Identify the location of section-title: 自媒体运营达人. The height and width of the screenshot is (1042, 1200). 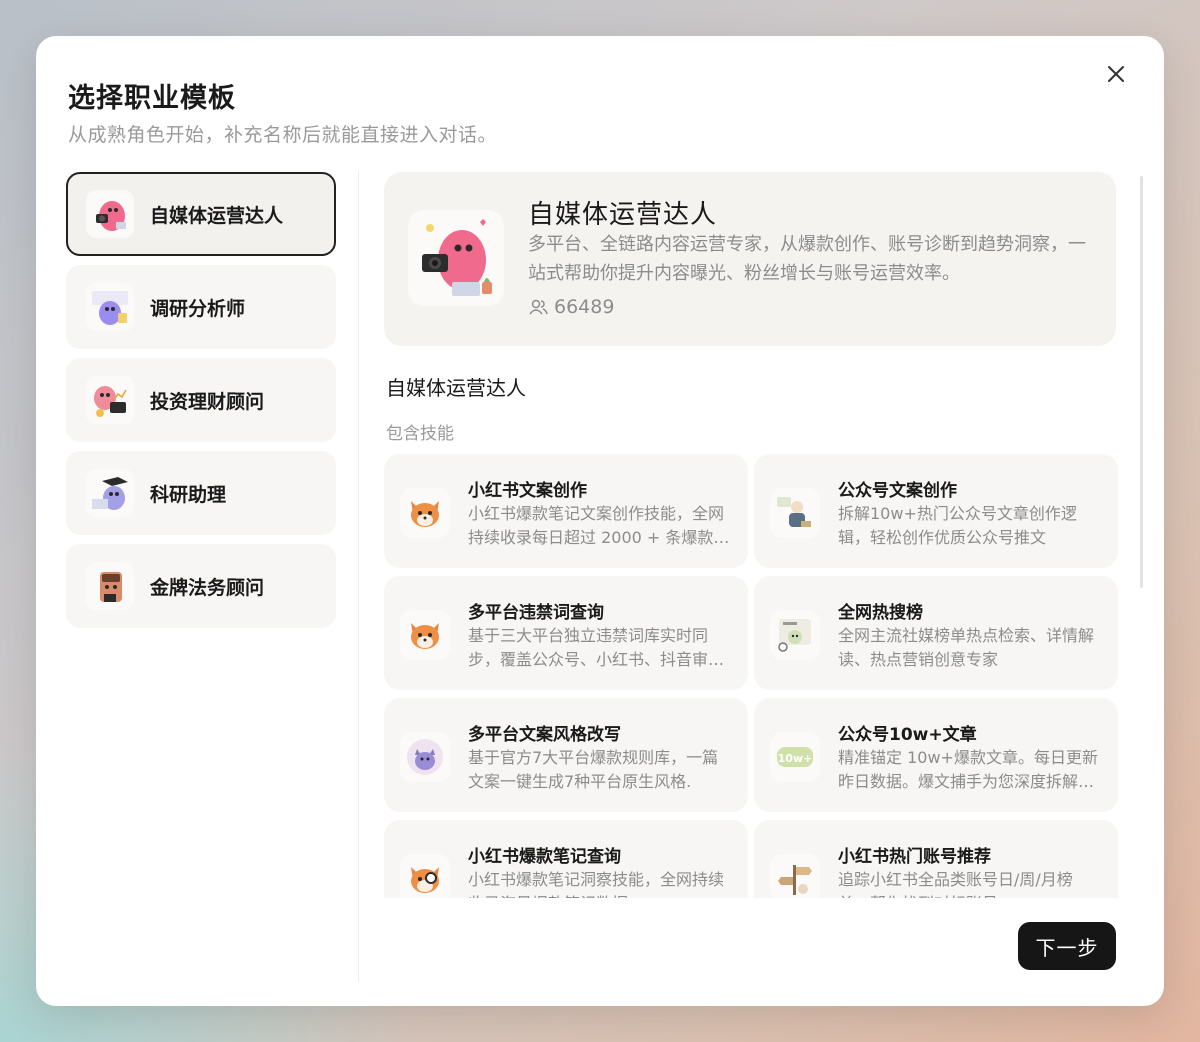
(456, 388).